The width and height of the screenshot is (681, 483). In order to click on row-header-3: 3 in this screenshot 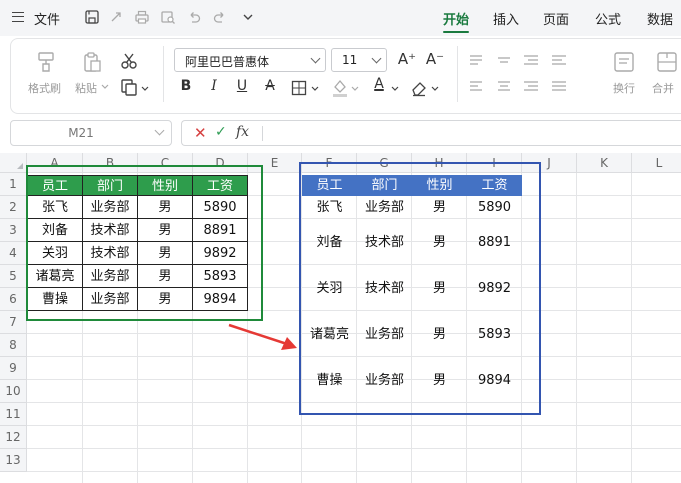, I will do `click(13, 230)`.